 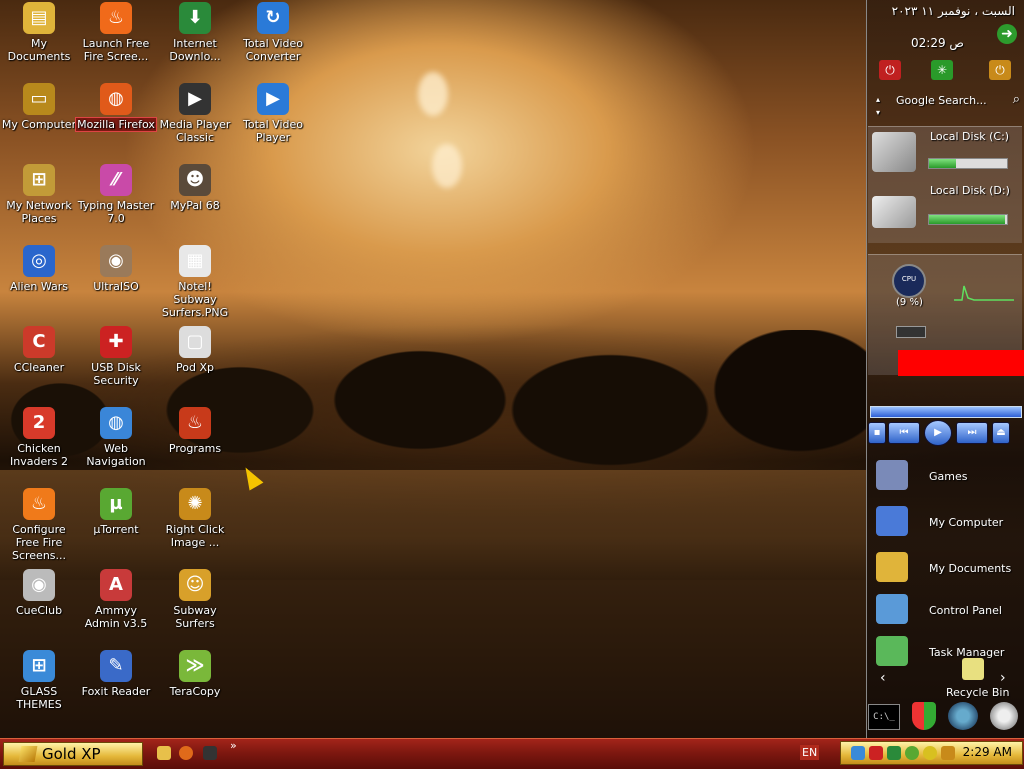 I want to click on recycle-bin-label: Recycle Bin, so click(x=978, y=692).